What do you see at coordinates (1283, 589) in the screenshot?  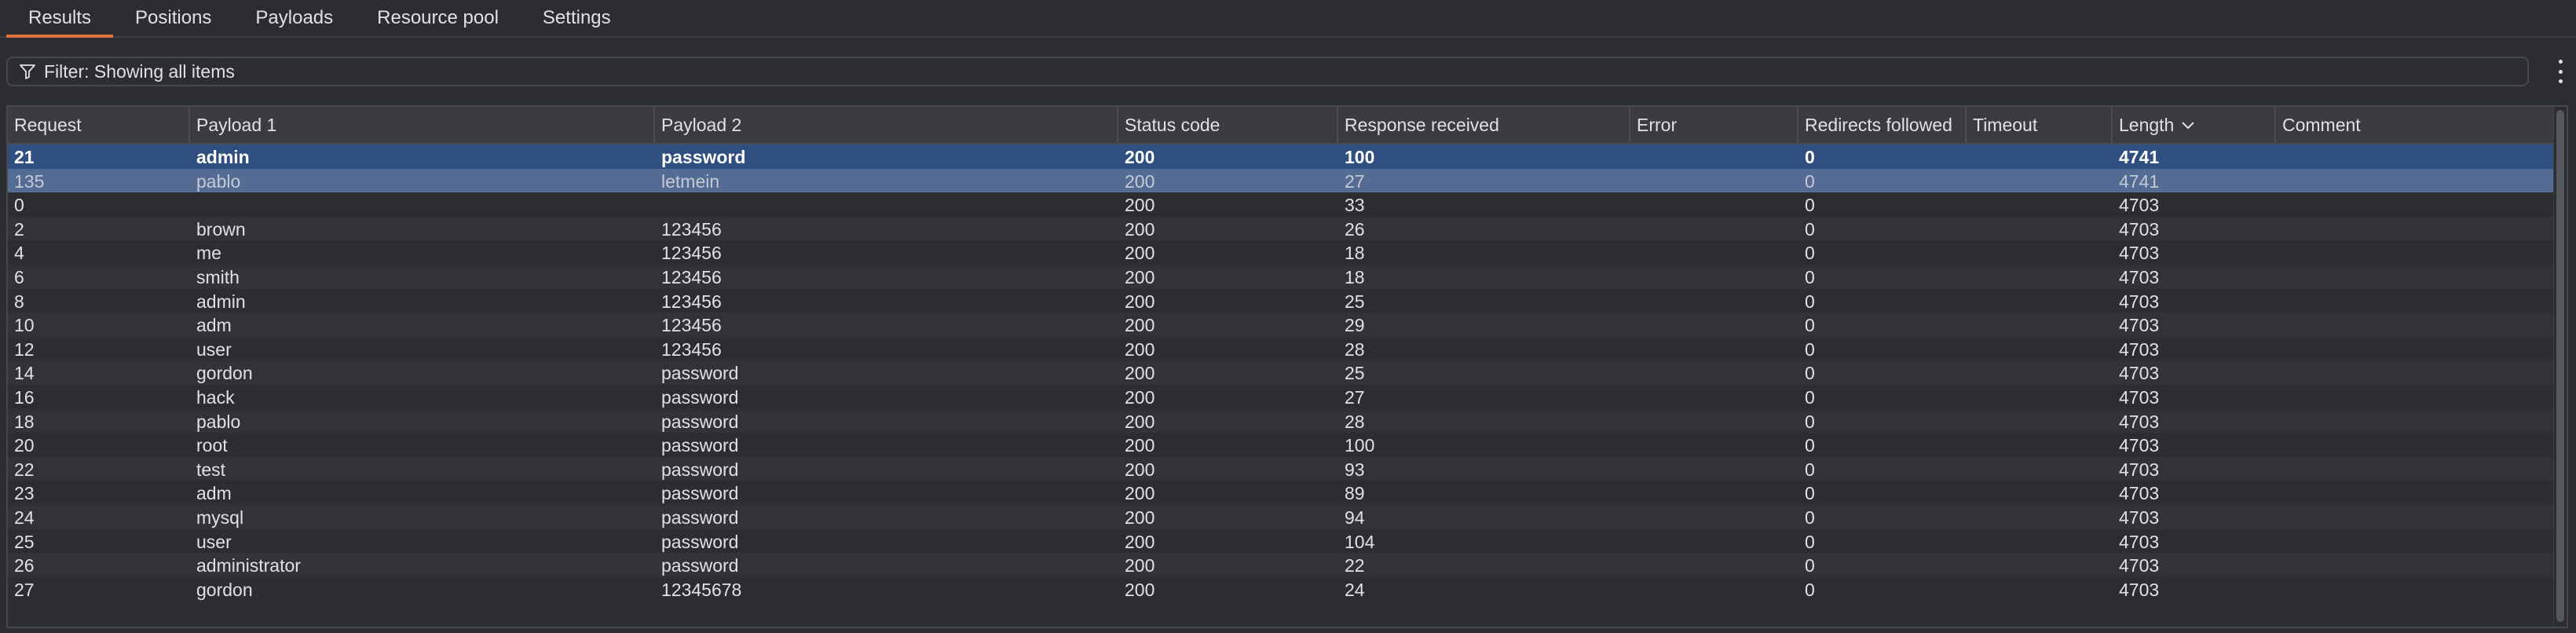 I see `table-row: 27 gordon 12345678 200 24 0 4703` at bounding box center [1283, 589].